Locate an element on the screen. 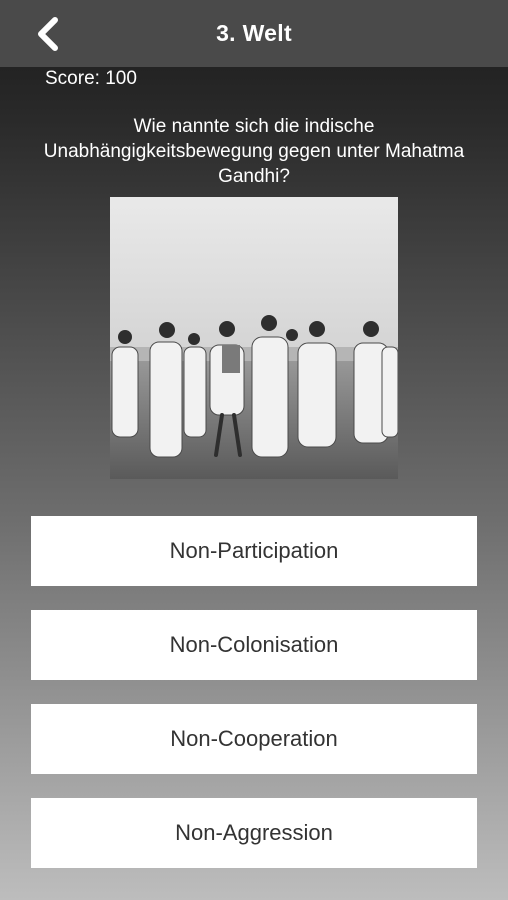  answer-button-3: Non-Cooperation is located at coordinates (254, 739).